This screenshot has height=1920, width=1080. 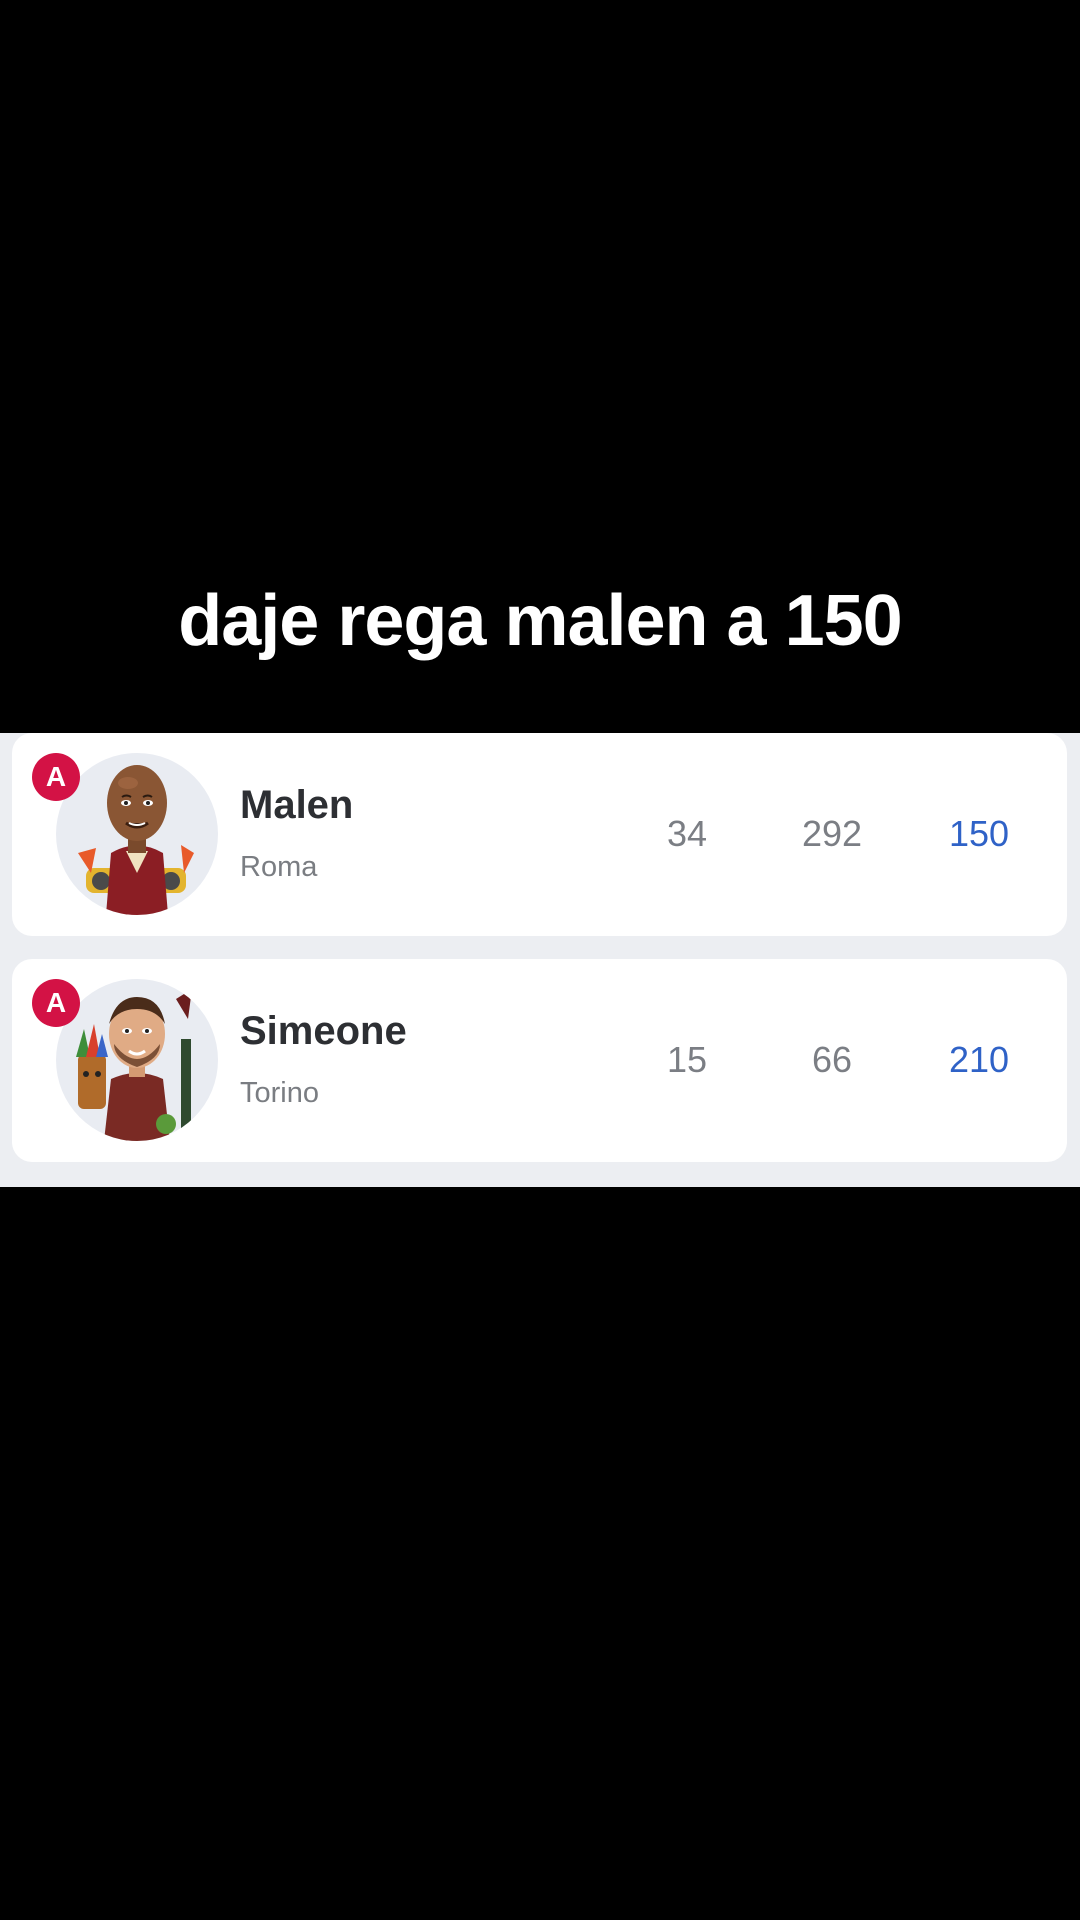 What do you see at coordinates (539, 1060) in the screenshot?
I see `player-row: A Simeone Torino 15 66 210` at bounding box center [539, 1060].